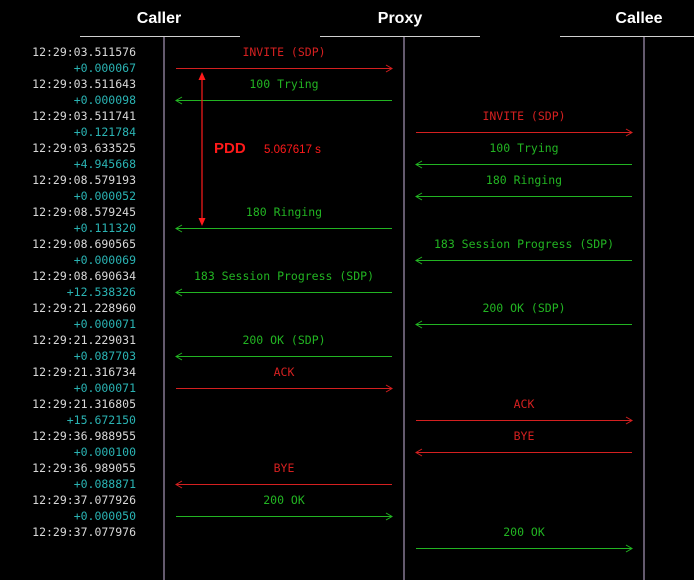 This screenshot has width=694, height=580. What do you see at coordinates (84, 212) in the screenshot?
I see `timestamp: 12:29:08.579245` at bounding box center [84, 212].